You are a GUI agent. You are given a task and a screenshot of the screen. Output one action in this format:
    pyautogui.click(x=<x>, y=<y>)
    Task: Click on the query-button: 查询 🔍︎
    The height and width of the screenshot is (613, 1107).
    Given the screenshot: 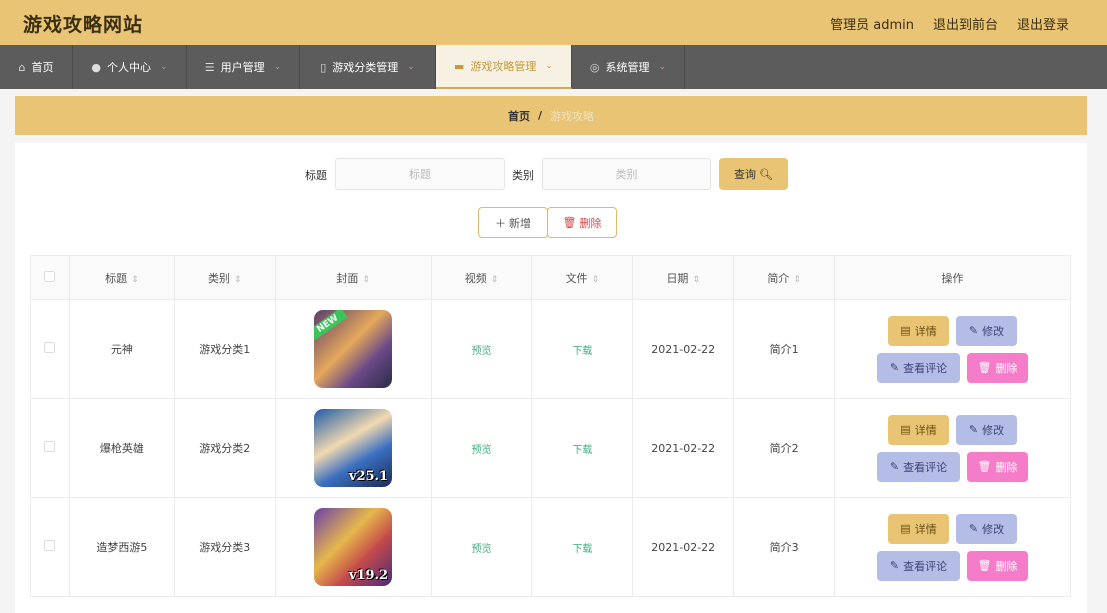 What is the action you would take?
    pyautogui.click(x=753, y=174)
    